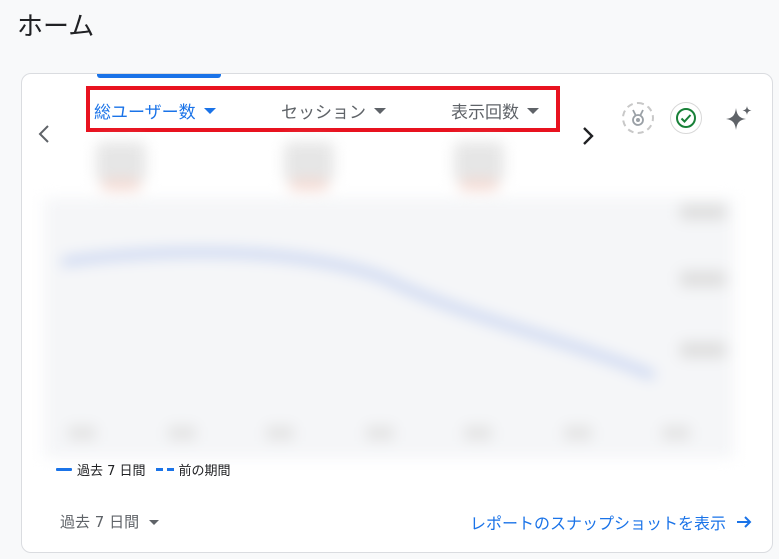 The width and height of the screenshot is (779, 559). I want to click on medal-button, so click(638, 118).